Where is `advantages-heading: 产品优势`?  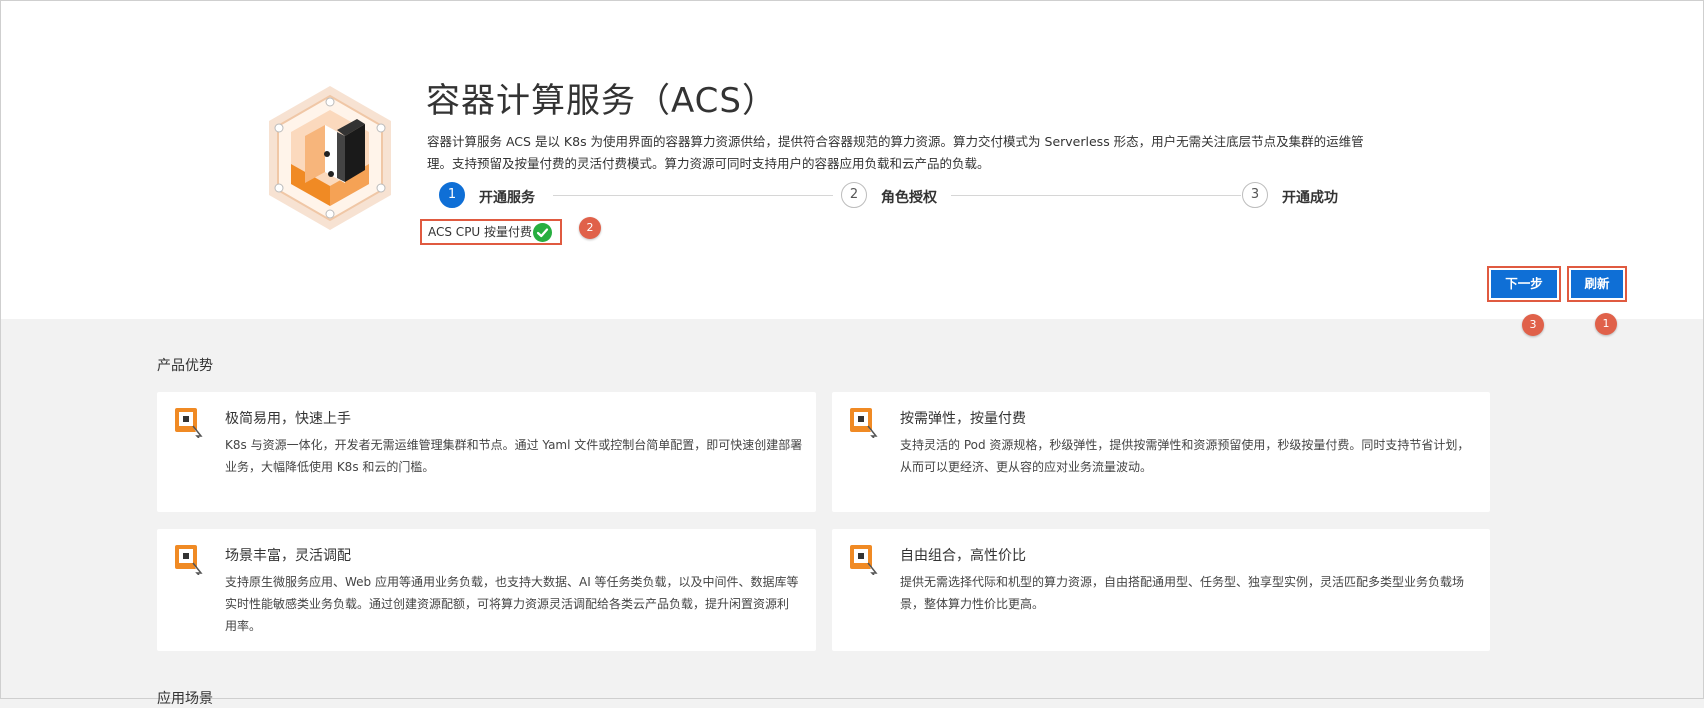
advantages-heading: 产品优势 is located at coordinates (185, 366).